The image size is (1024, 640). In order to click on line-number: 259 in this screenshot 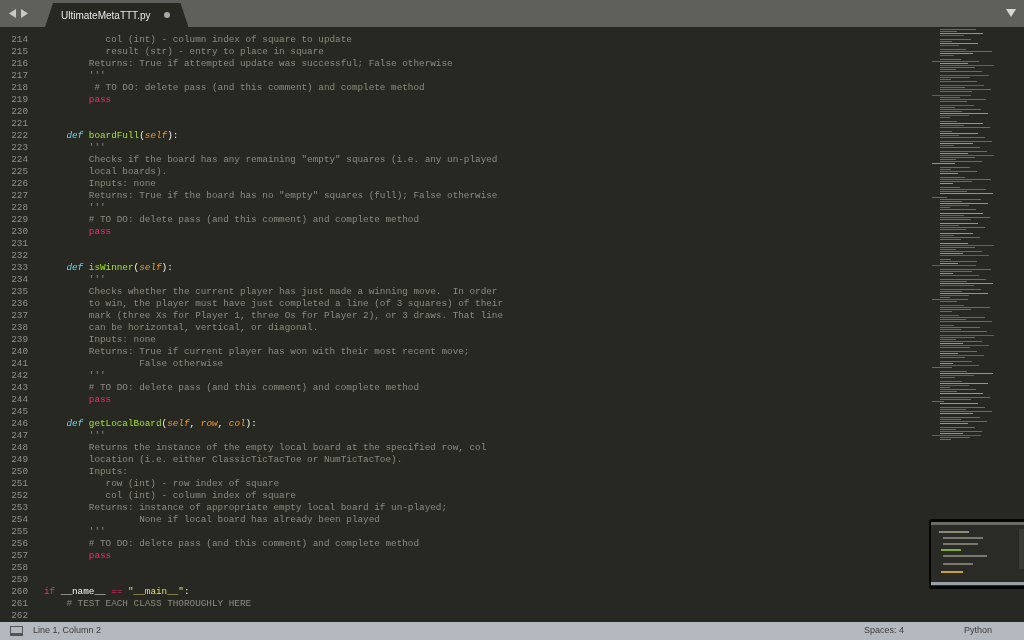, I will do `click(19, 580)`.